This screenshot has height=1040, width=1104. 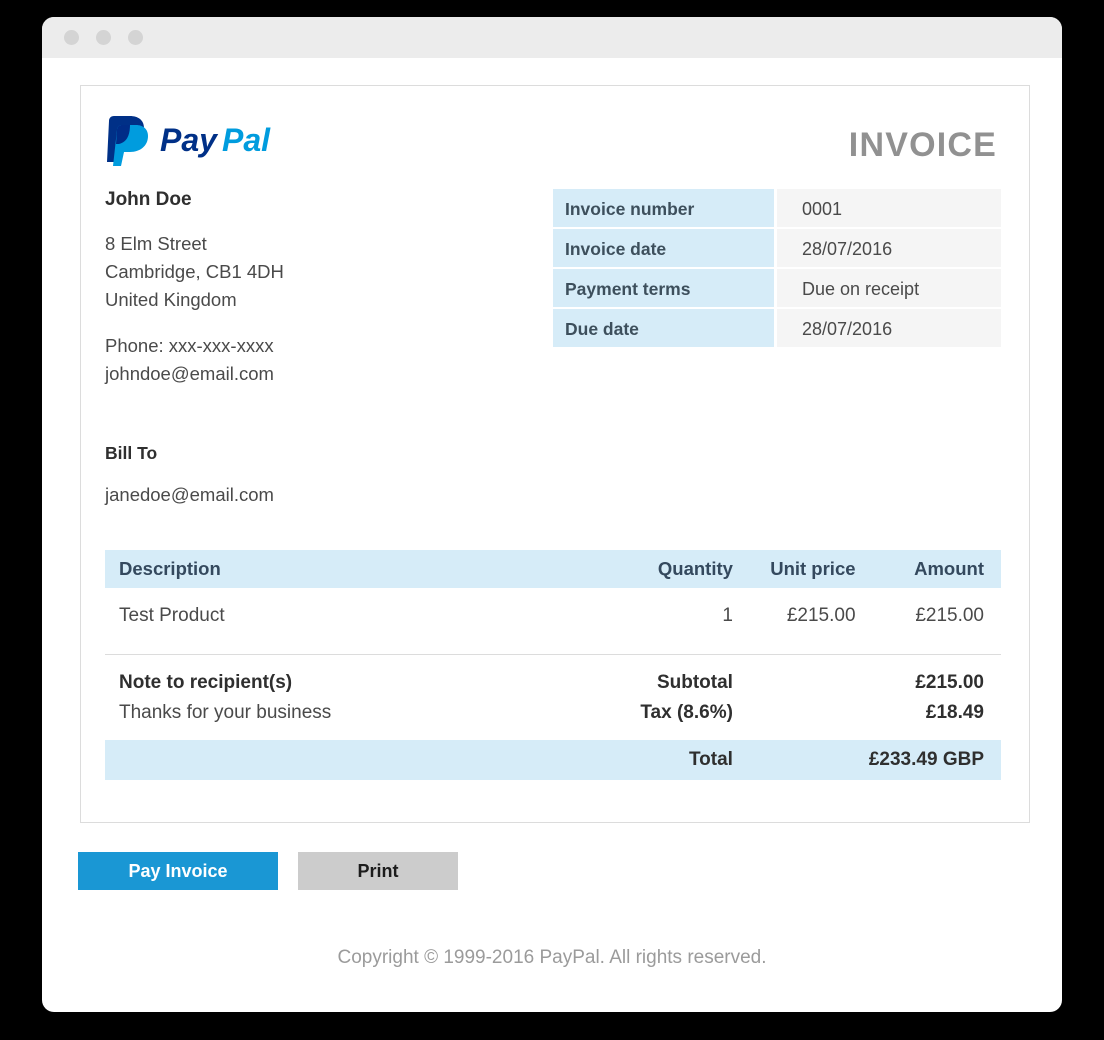 What do you see at coordinates (189, 345) in the screenshot?
I see `sender-phone: Phone: xxx-xxx-xxxx` at bounding box center [189, 345].